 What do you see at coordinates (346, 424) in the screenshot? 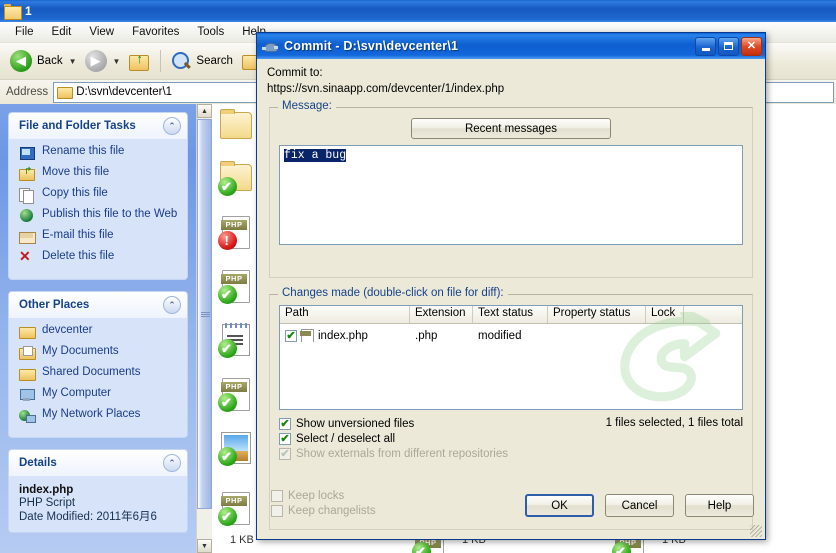
I see `option-show-unversioned: Show unversioned files` at bounding box center [346, 424].